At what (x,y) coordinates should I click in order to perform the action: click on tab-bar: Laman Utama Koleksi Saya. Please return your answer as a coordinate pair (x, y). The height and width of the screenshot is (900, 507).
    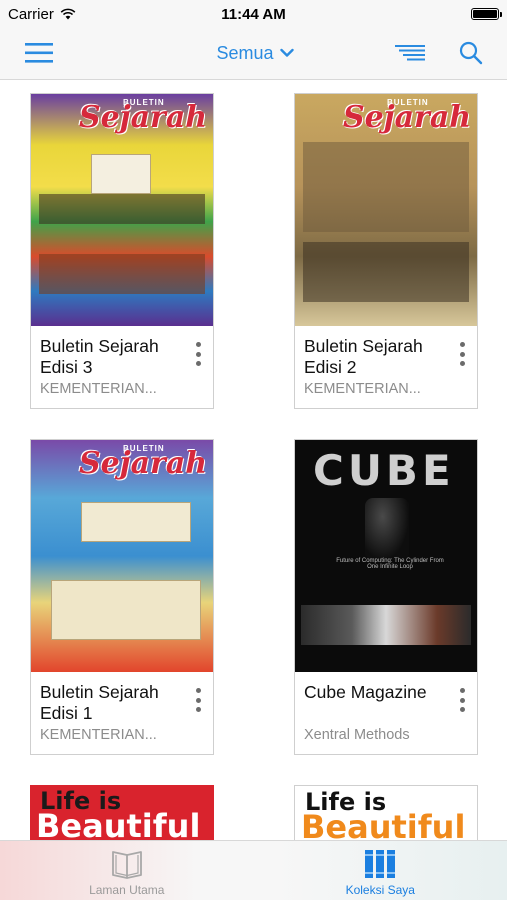
    Looking at the image, I should click on (253, 870).